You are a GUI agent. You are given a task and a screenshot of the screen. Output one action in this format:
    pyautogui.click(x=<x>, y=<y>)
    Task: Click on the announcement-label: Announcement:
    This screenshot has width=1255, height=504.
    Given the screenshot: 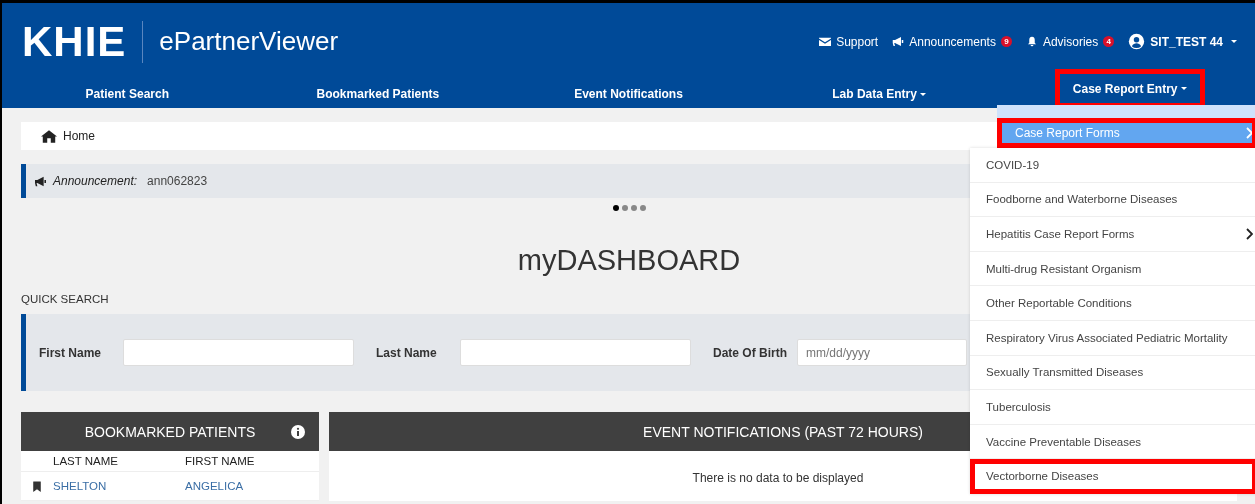 What is the action you would take?
    pyautogui.click(x=95, y=181)
    